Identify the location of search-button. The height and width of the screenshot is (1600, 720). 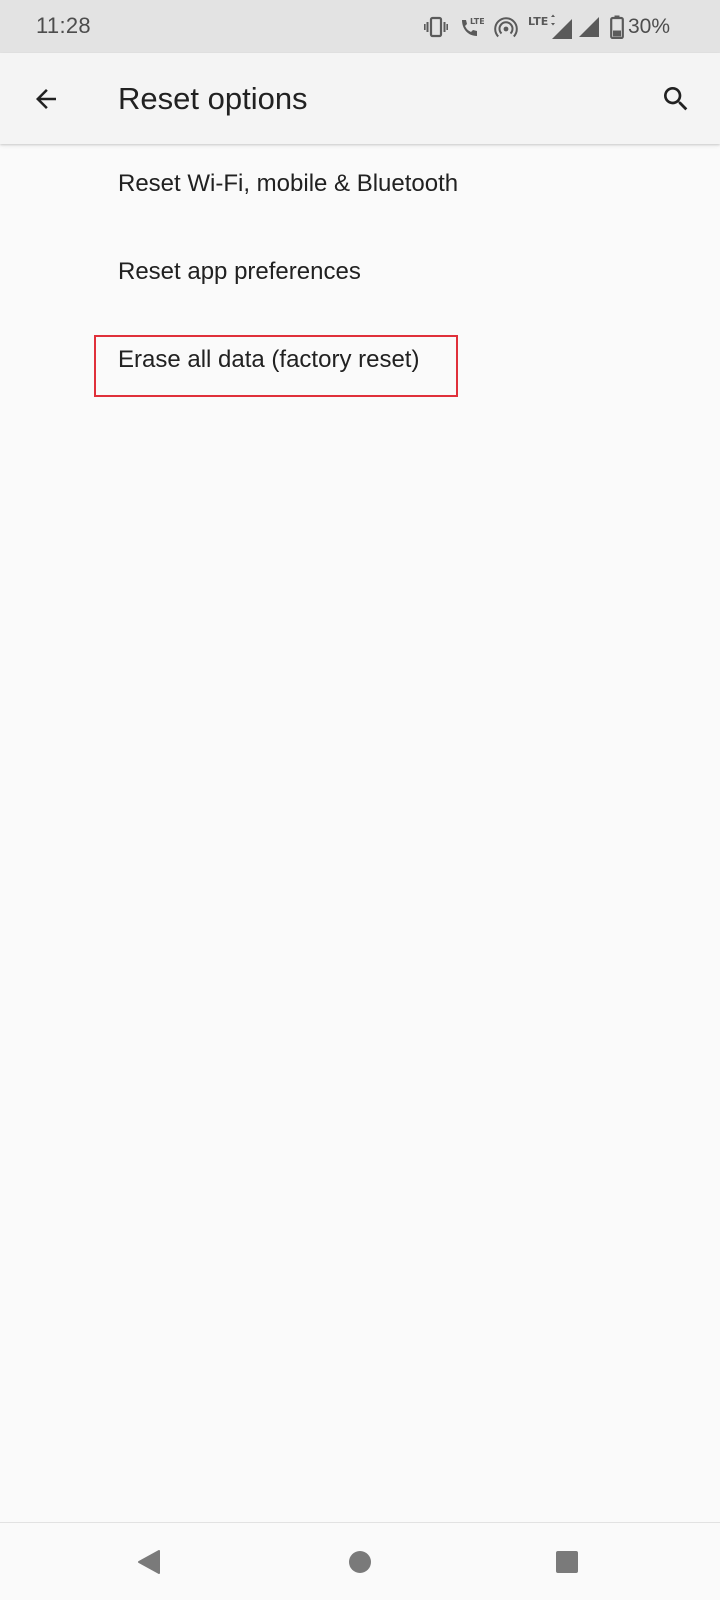
(676, 99).